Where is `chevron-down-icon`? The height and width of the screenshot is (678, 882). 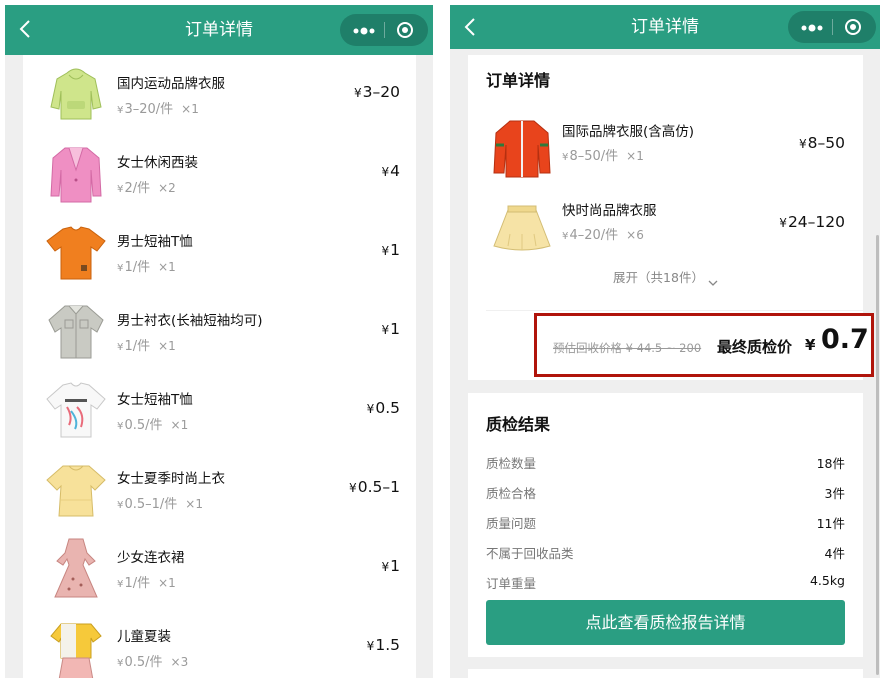 chevron-down-icon is located at coordinates (713, 280).